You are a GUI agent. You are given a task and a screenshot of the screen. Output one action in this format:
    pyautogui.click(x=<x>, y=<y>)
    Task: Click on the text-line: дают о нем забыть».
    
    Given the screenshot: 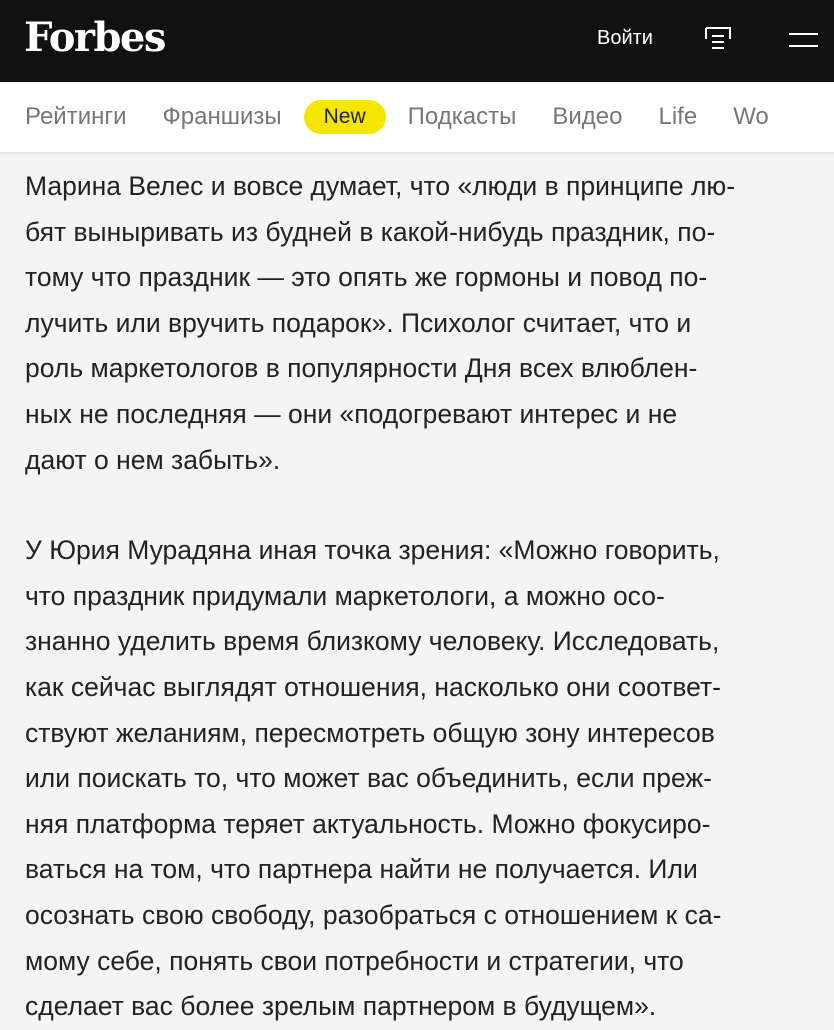 What is the action you would take?
    pyautogui.click(x=153, y=459)
    